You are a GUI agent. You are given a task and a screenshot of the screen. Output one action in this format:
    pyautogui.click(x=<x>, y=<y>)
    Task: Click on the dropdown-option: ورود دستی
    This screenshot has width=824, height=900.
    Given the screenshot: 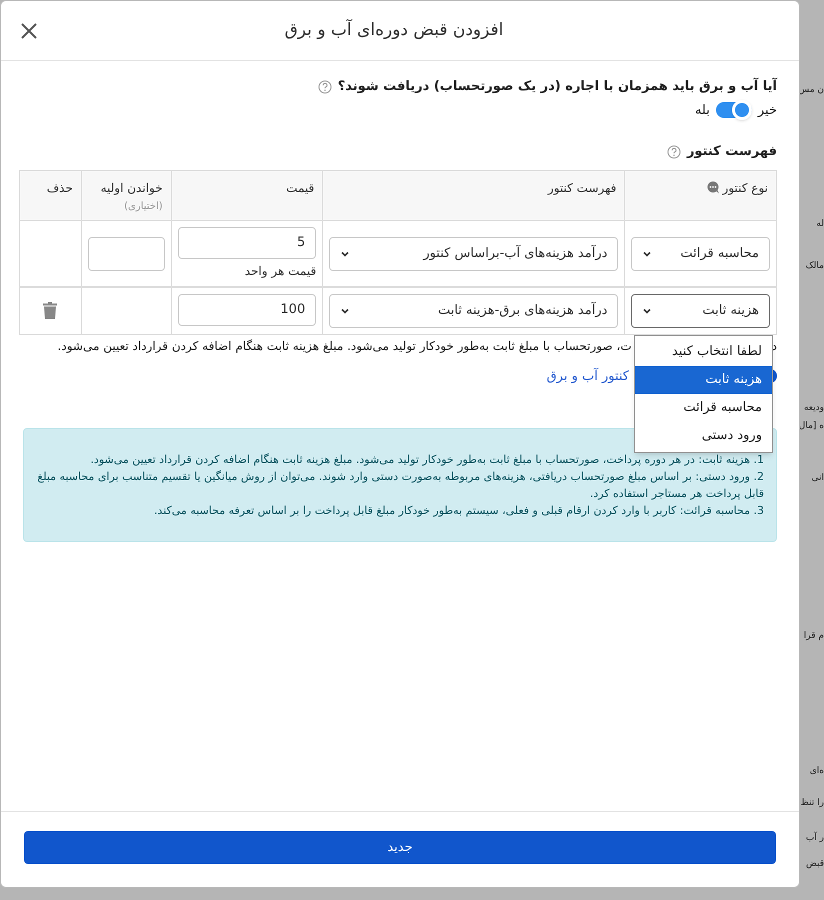 What is the action you would take?
    pyautogui.click(x=703, y=436)
    